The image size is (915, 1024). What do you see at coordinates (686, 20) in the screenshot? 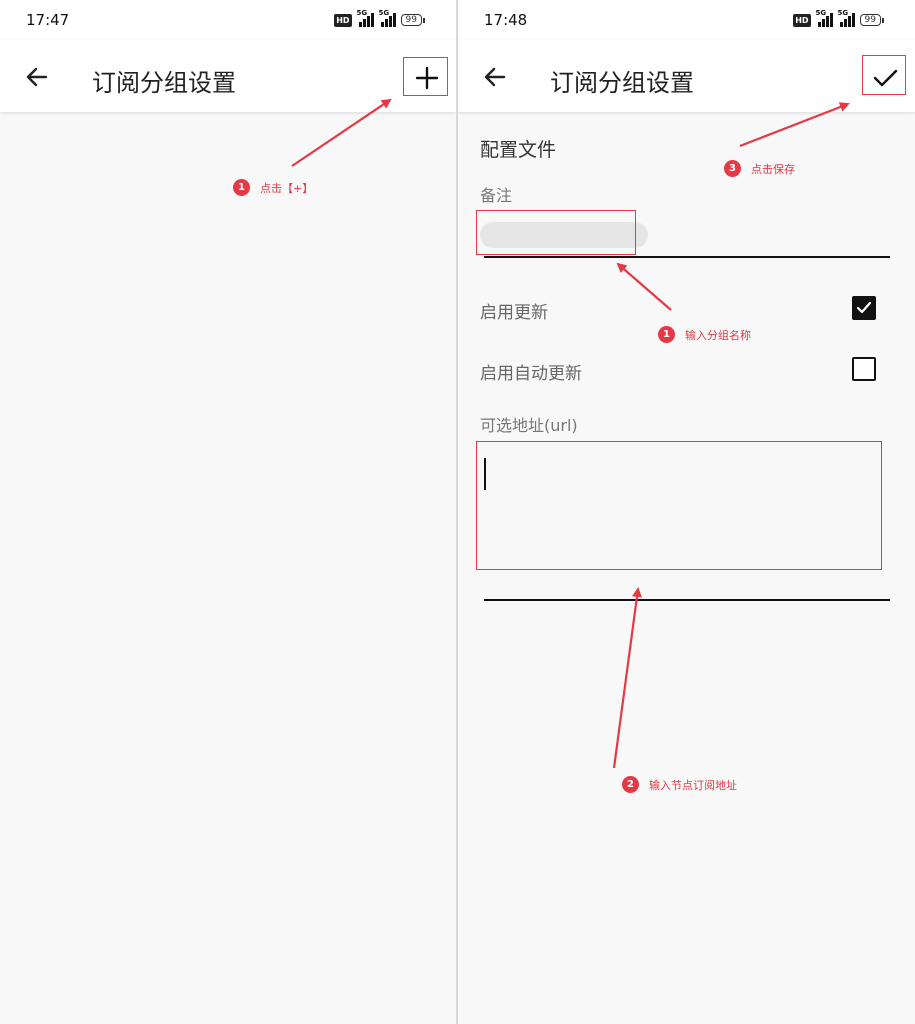
I see `status-bar: 17:48 HD 5G 5G 99` at bounding box center [686, 20].